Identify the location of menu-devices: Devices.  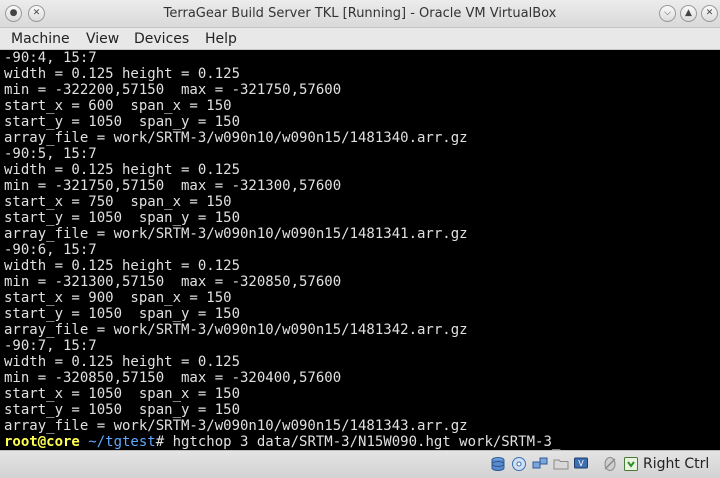
(161, 39).